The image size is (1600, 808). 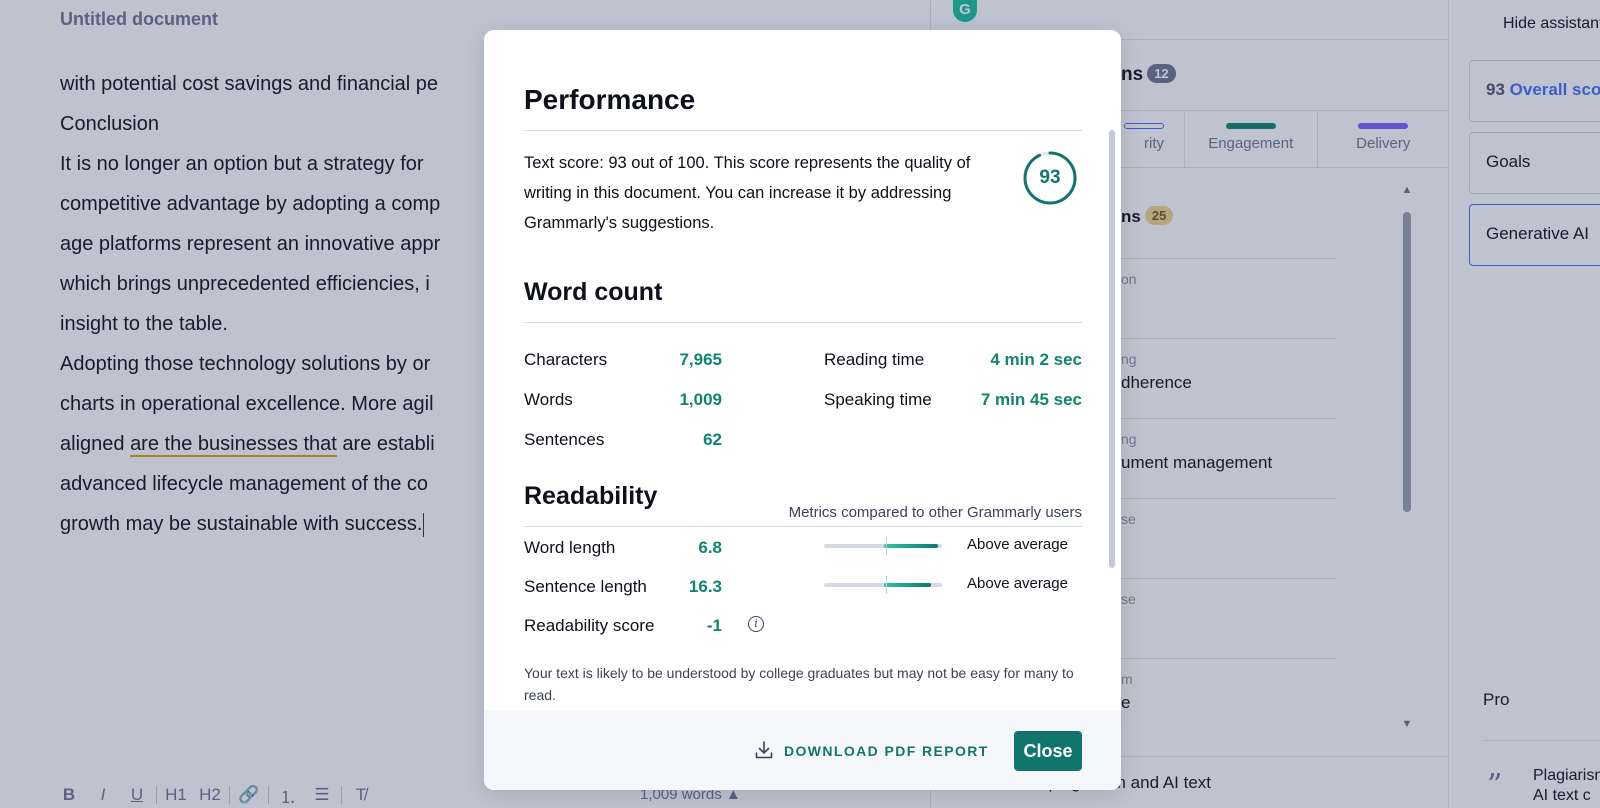 I want to click on download-pdf-report-button: DOWNLOAD PDF REPORT, so click(x=886, y=751).